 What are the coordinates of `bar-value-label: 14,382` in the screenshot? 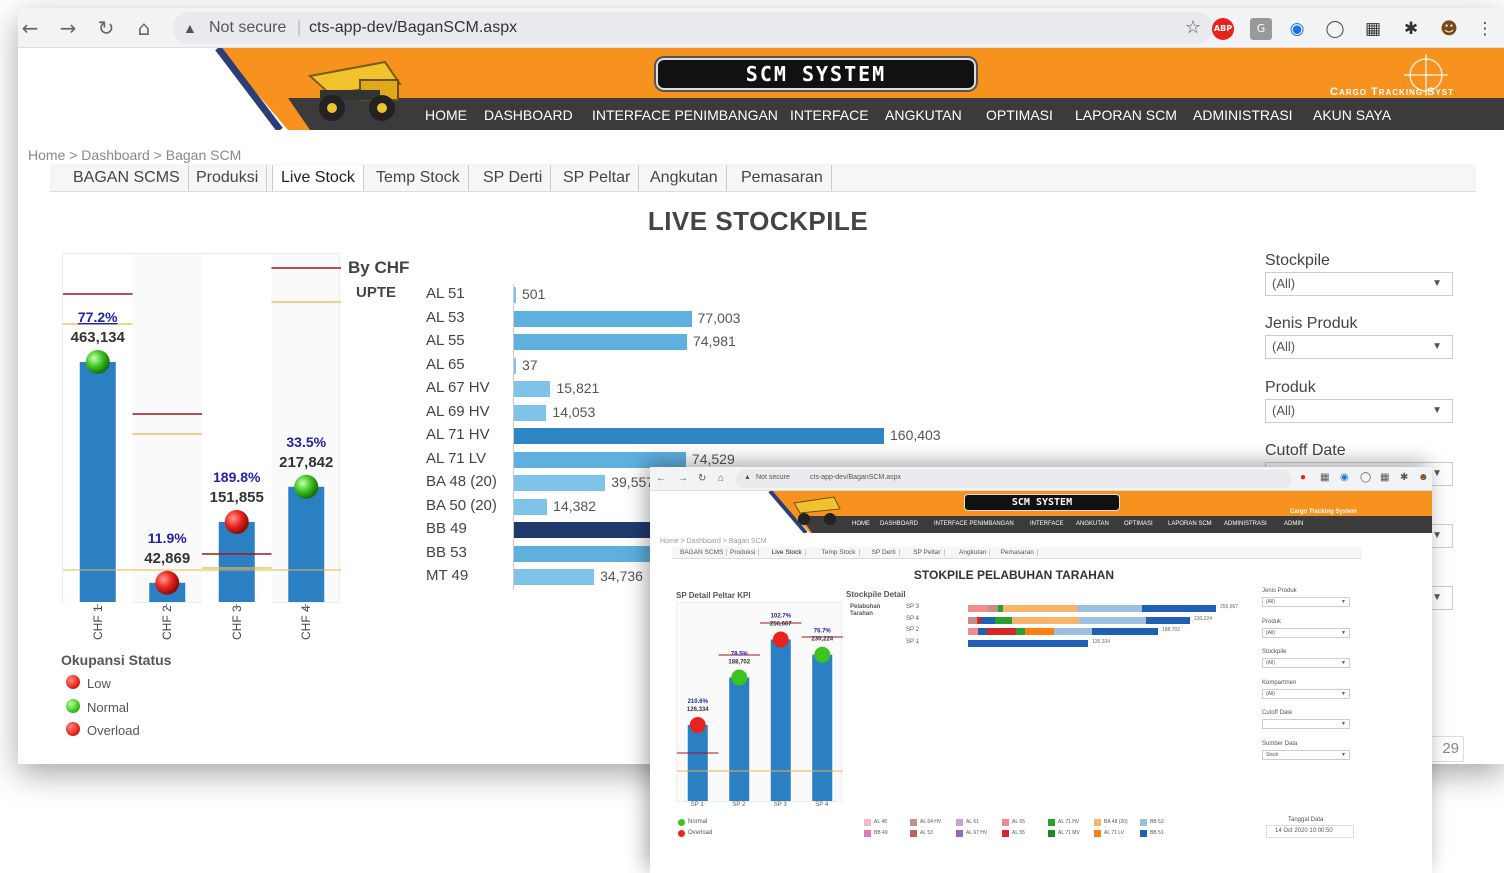 It's located at (574, 505).